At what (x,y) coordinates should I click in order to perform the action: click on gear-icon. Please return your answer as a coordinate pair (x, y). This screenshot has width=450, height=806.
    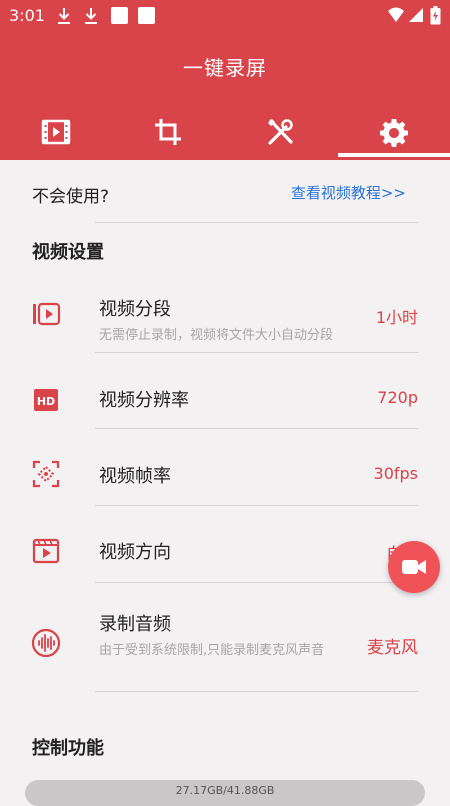
    Looking at the image, I should click on (394, 133).